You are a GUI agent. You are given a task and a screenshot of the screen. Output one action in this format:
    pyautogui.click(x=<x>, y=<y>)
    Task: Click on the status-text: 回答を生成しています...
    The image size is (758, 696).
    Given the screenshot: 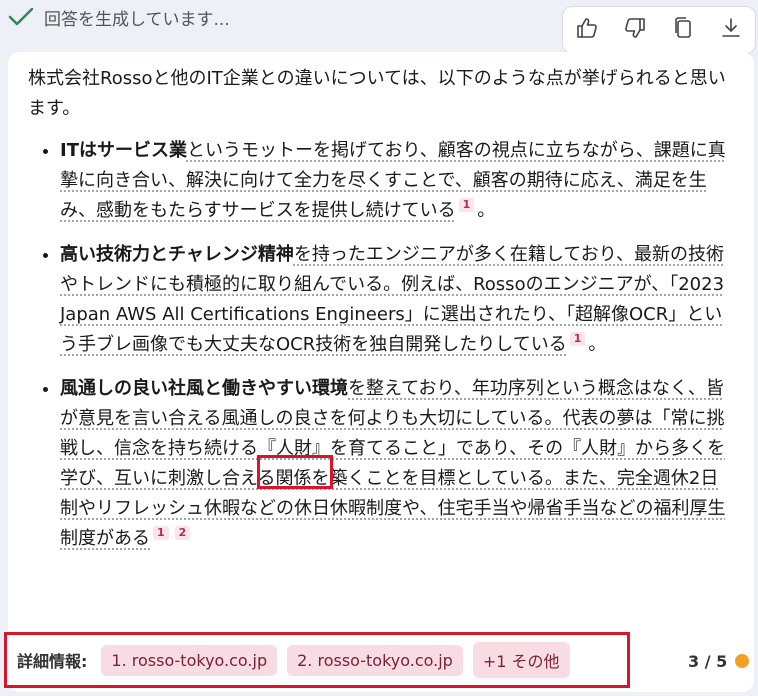 What is the action you would take?
    pyautogui.click(x=137, y=19)
    